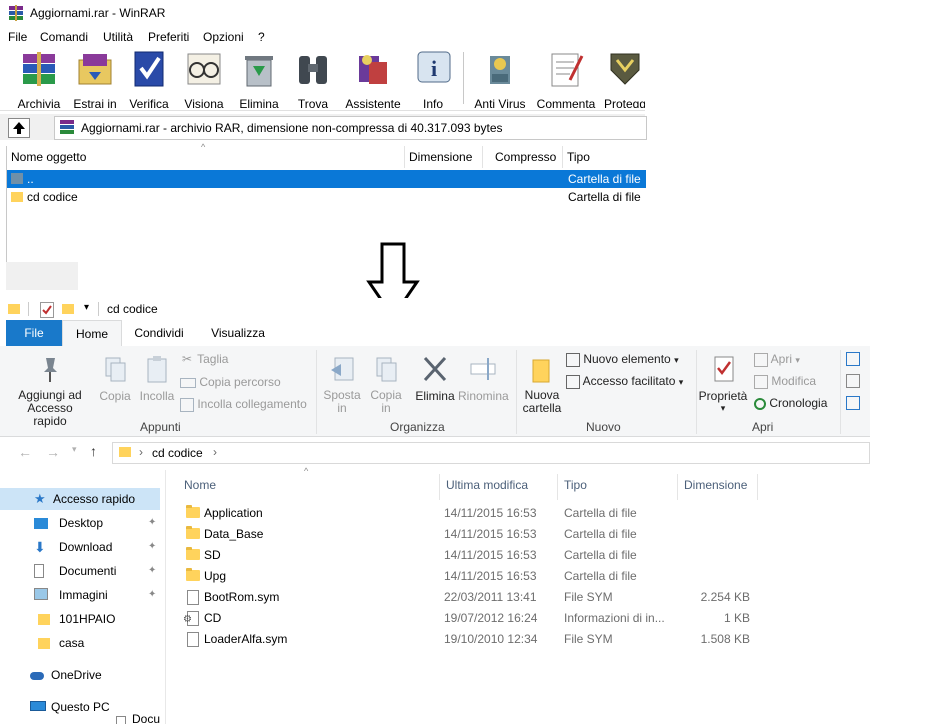  Describe the element at coordinates (243, 404) in the screenshot. I see `paste-shortcut-button: Incolla collegamento` at that location.